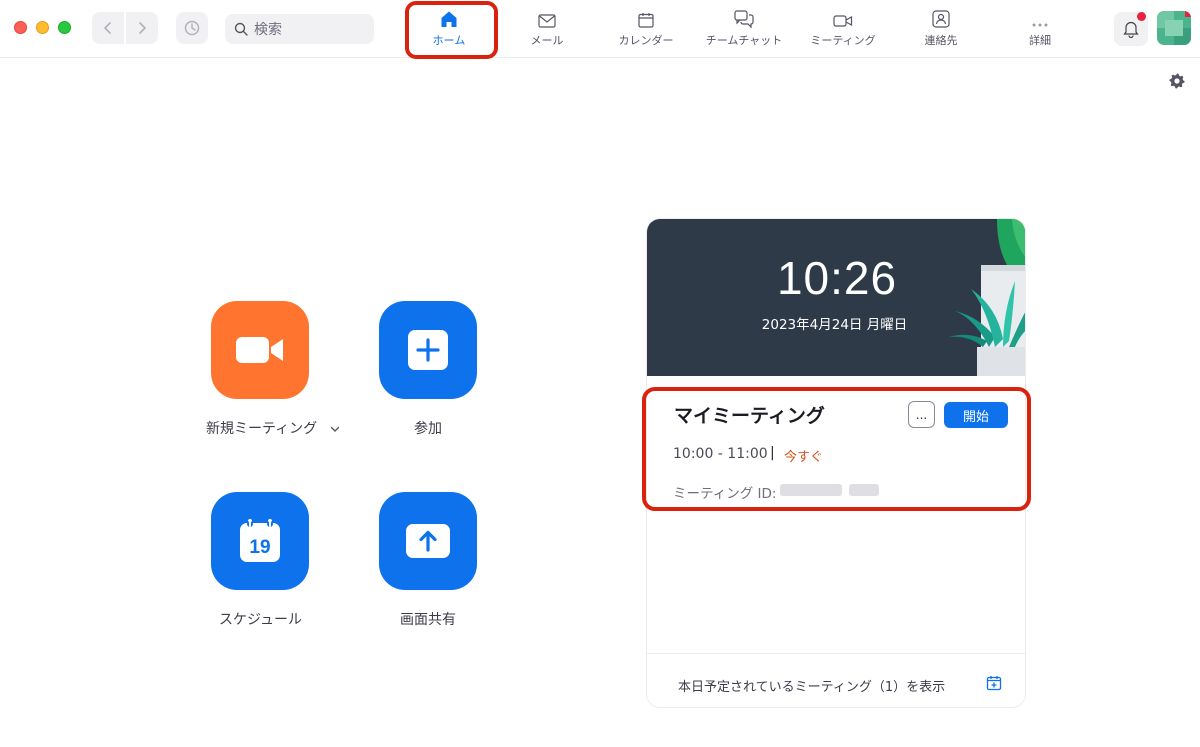 The width and height of the screenshot is (1200, 747). I want to click on more-icon, so click(1040, 25).